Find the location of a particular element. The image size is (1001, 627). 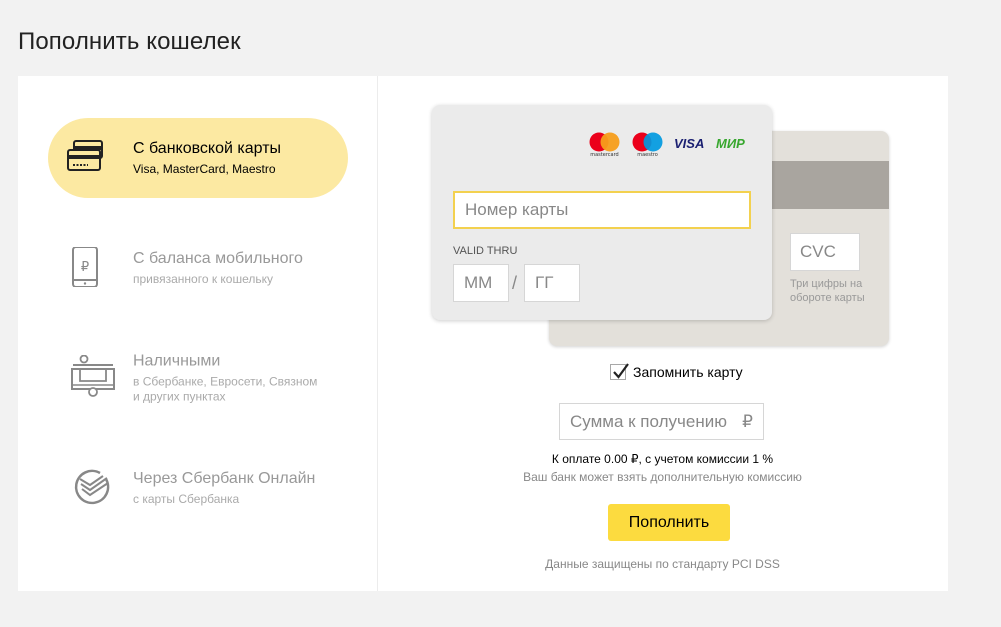

method-title: С банковской карты is located at coordinates (207, 148).